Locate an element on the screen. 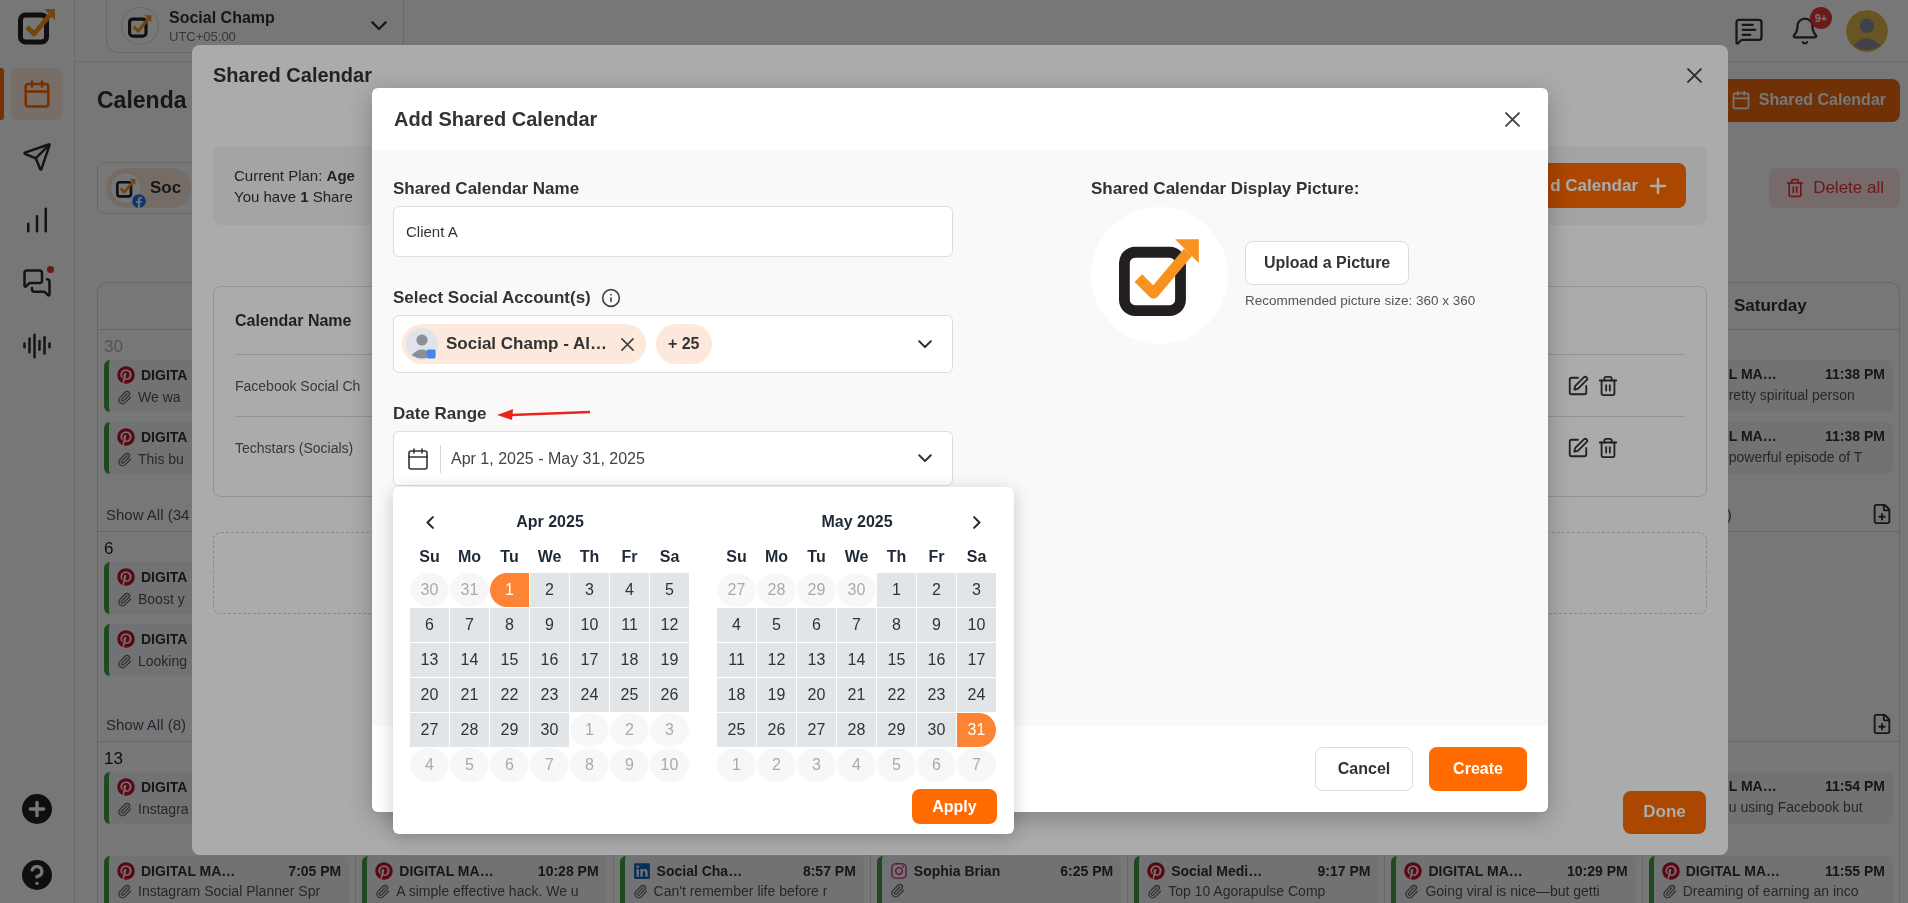  weekday-header: Saturday is located at coordinates (1770, 306).